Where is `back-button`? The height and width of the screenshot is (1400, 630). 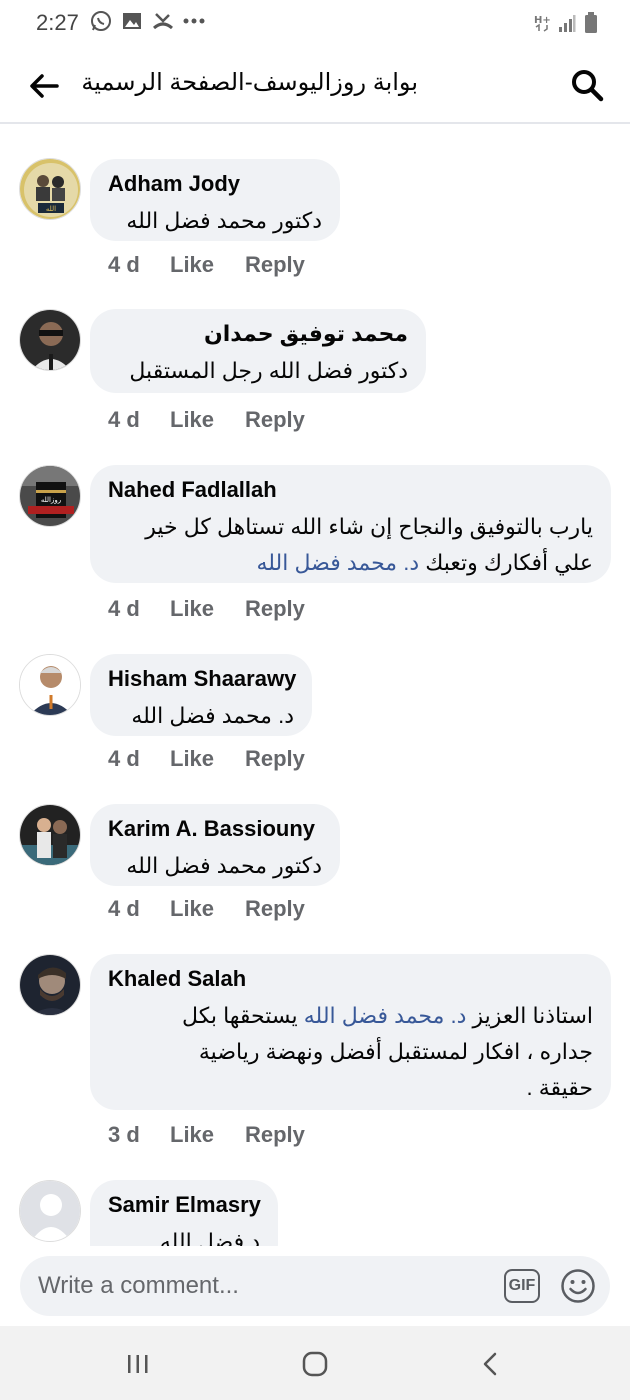
back-button is located at coordinates (44, 86).